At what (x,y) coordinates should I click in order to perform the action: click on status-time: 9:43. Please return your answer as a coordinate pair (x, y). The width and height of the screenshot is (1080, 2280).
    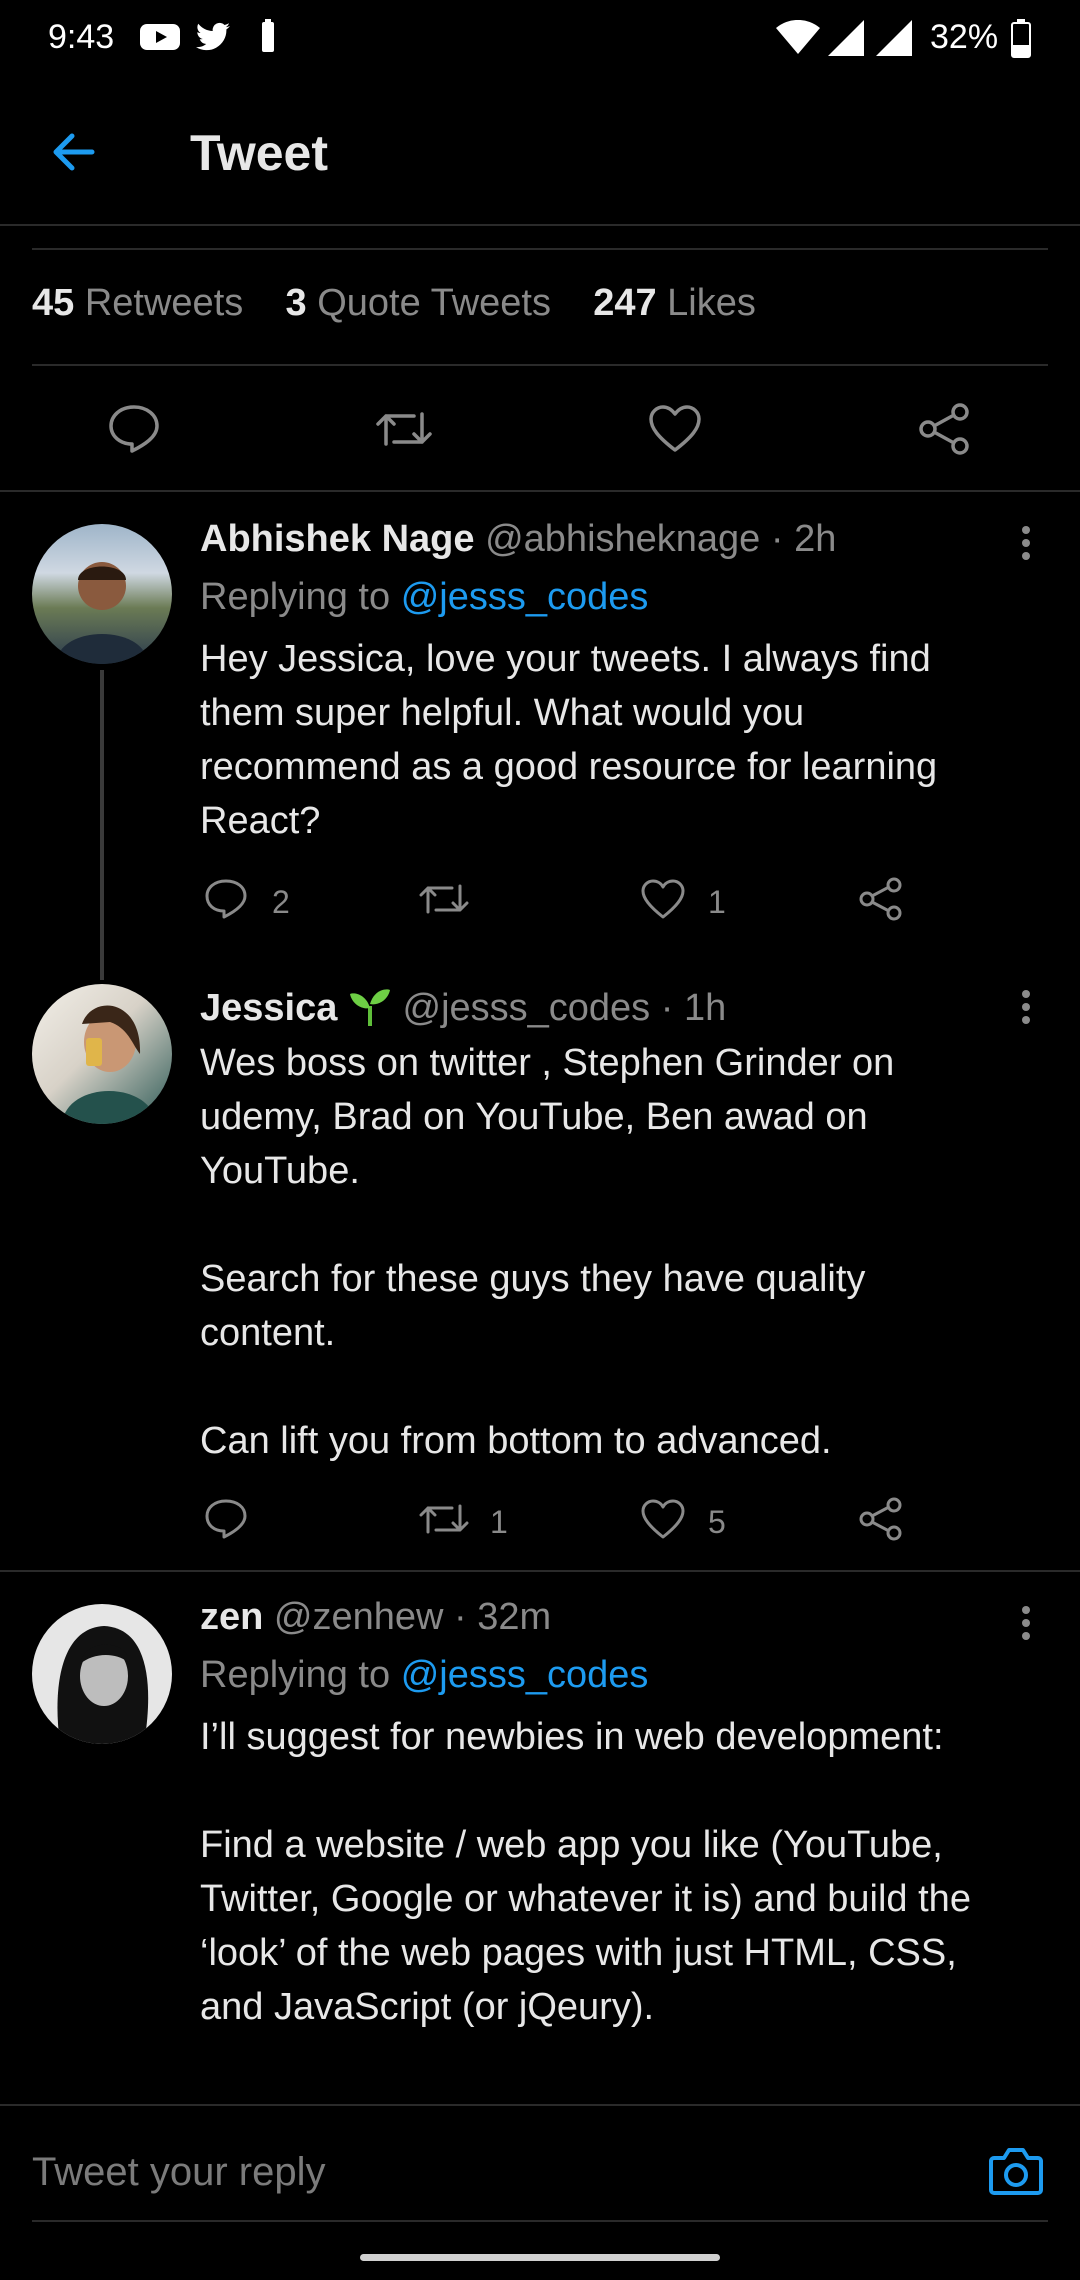
    Looking at the image, I should click on (81, 37).